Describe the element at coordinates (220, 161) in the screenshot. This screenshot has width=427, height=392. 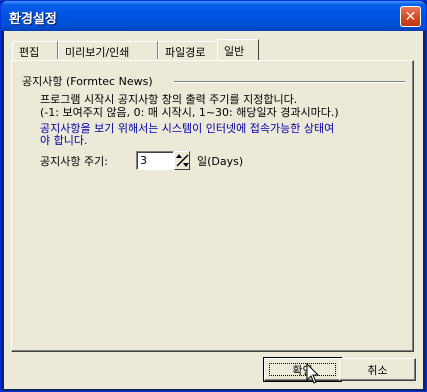
I see `notice-interval-unit: 일(Days)` at that location.